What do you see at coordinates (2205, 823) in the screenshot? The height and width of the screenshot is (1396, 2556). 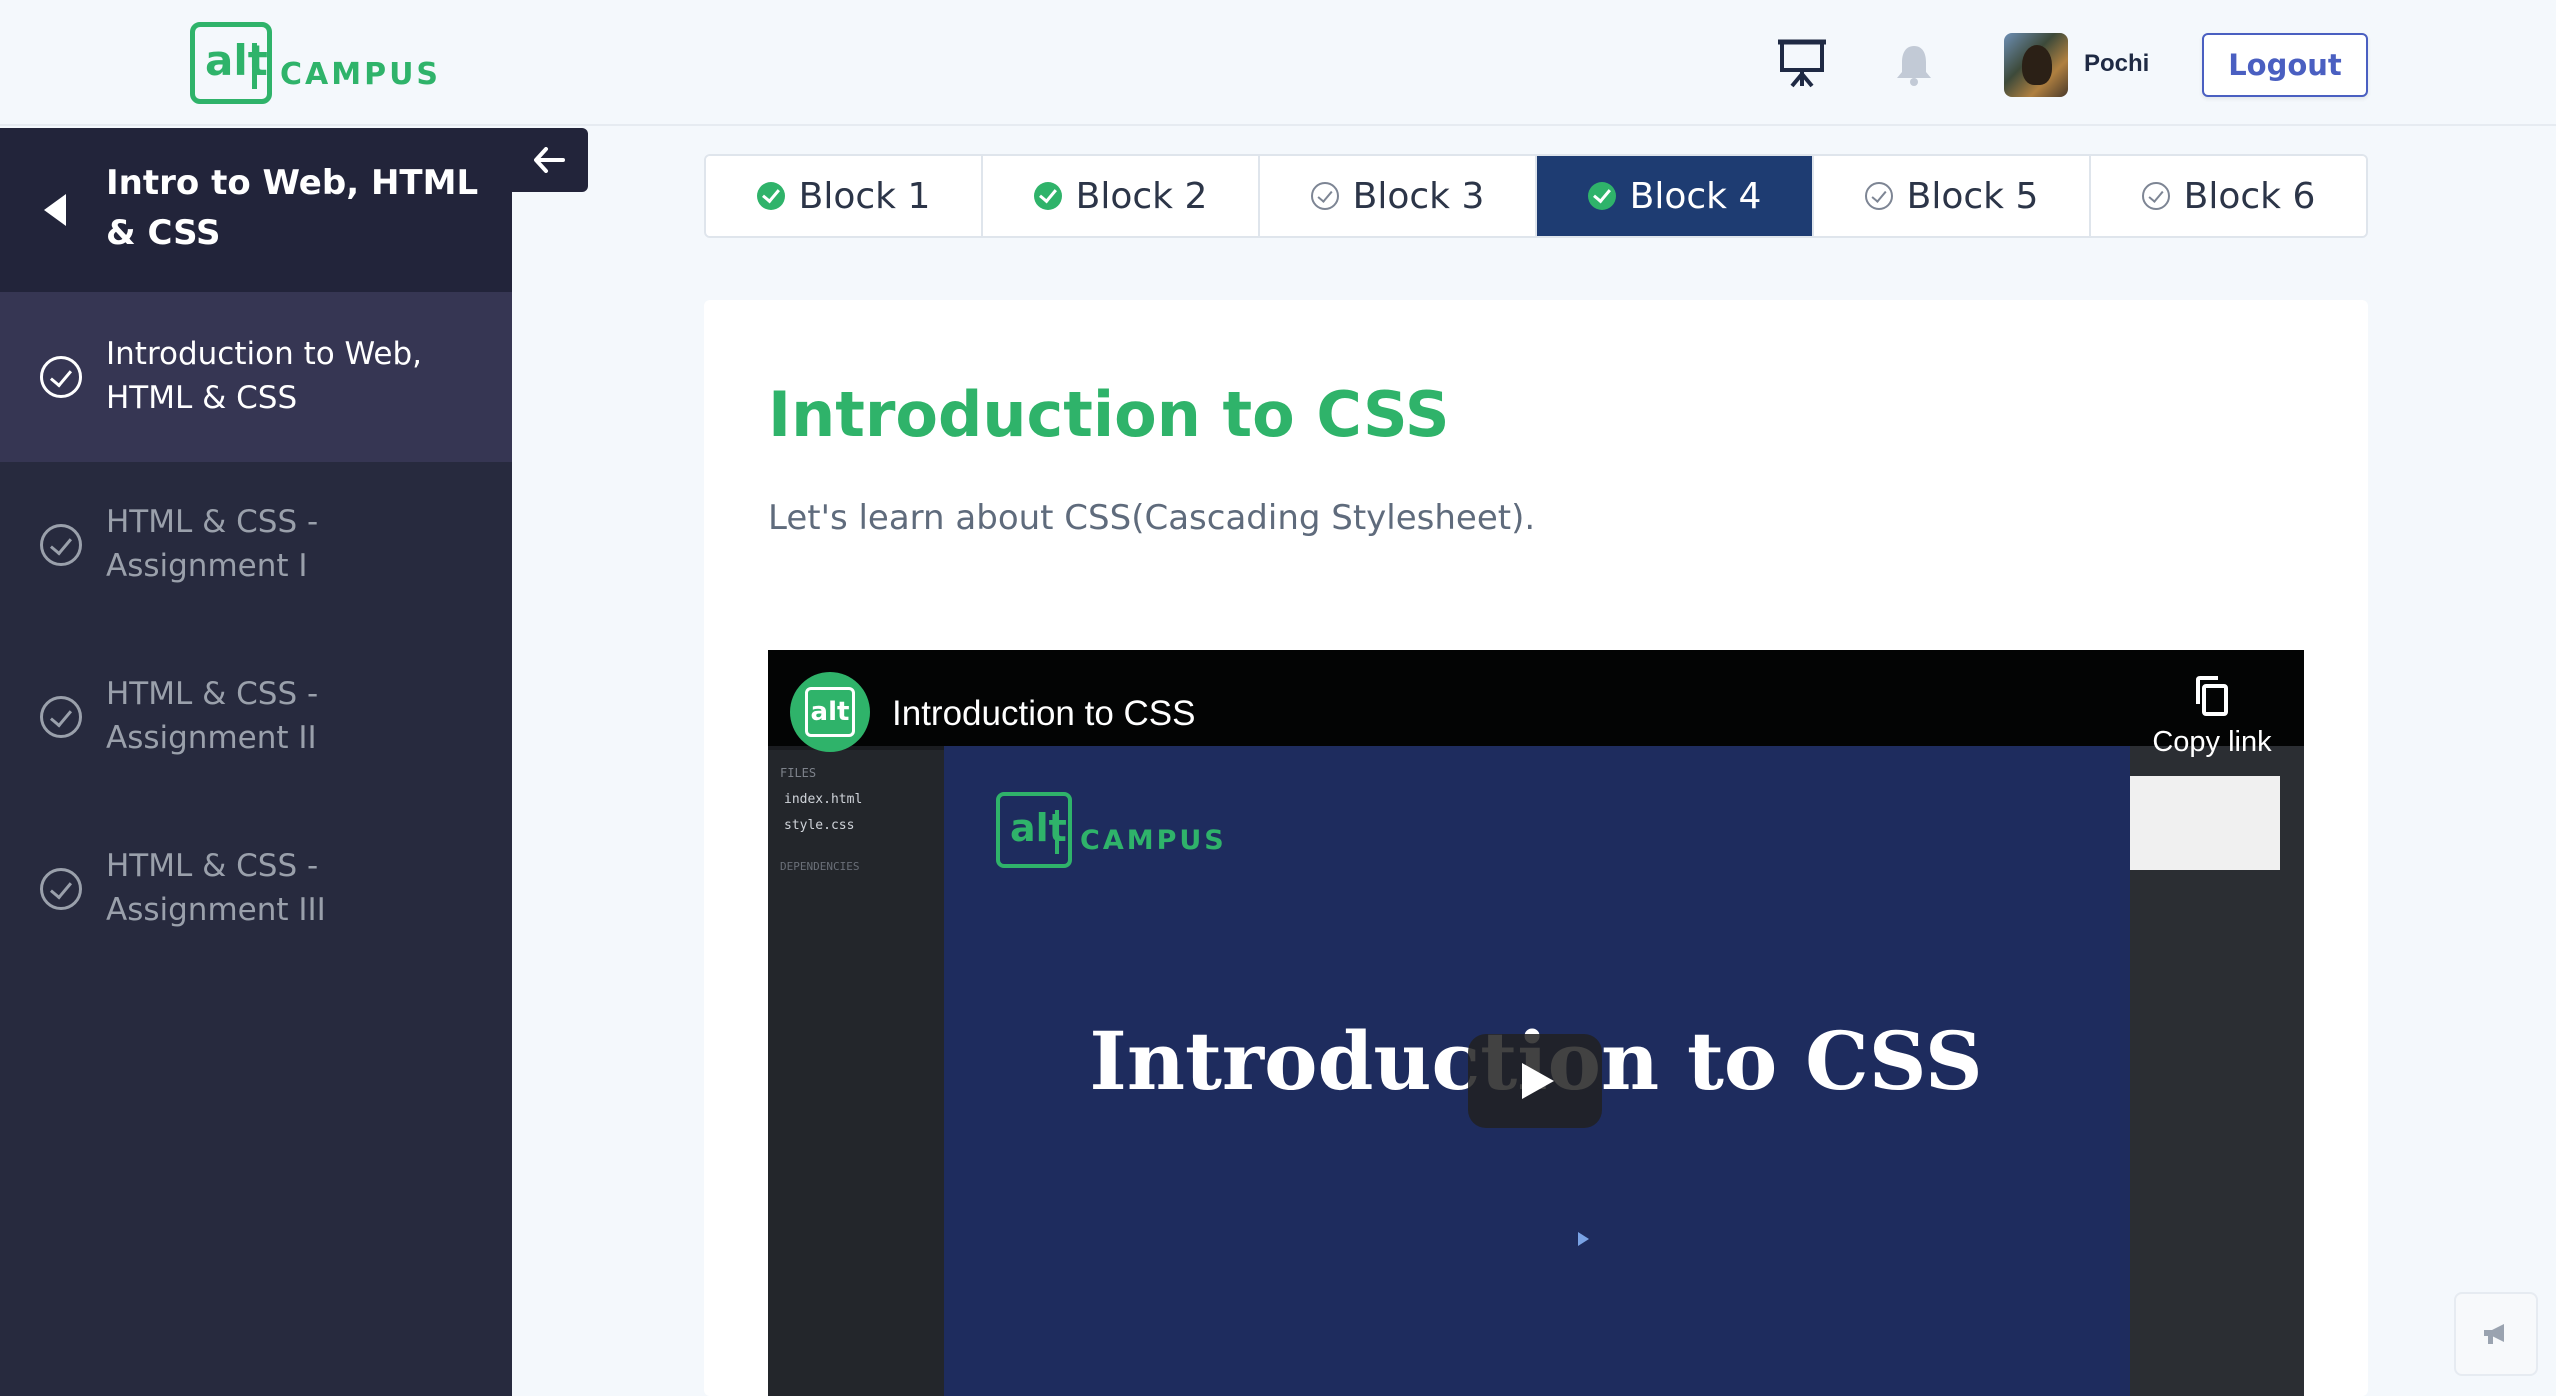 I see `video-preview-pane` at bounding box center [2205, 823].